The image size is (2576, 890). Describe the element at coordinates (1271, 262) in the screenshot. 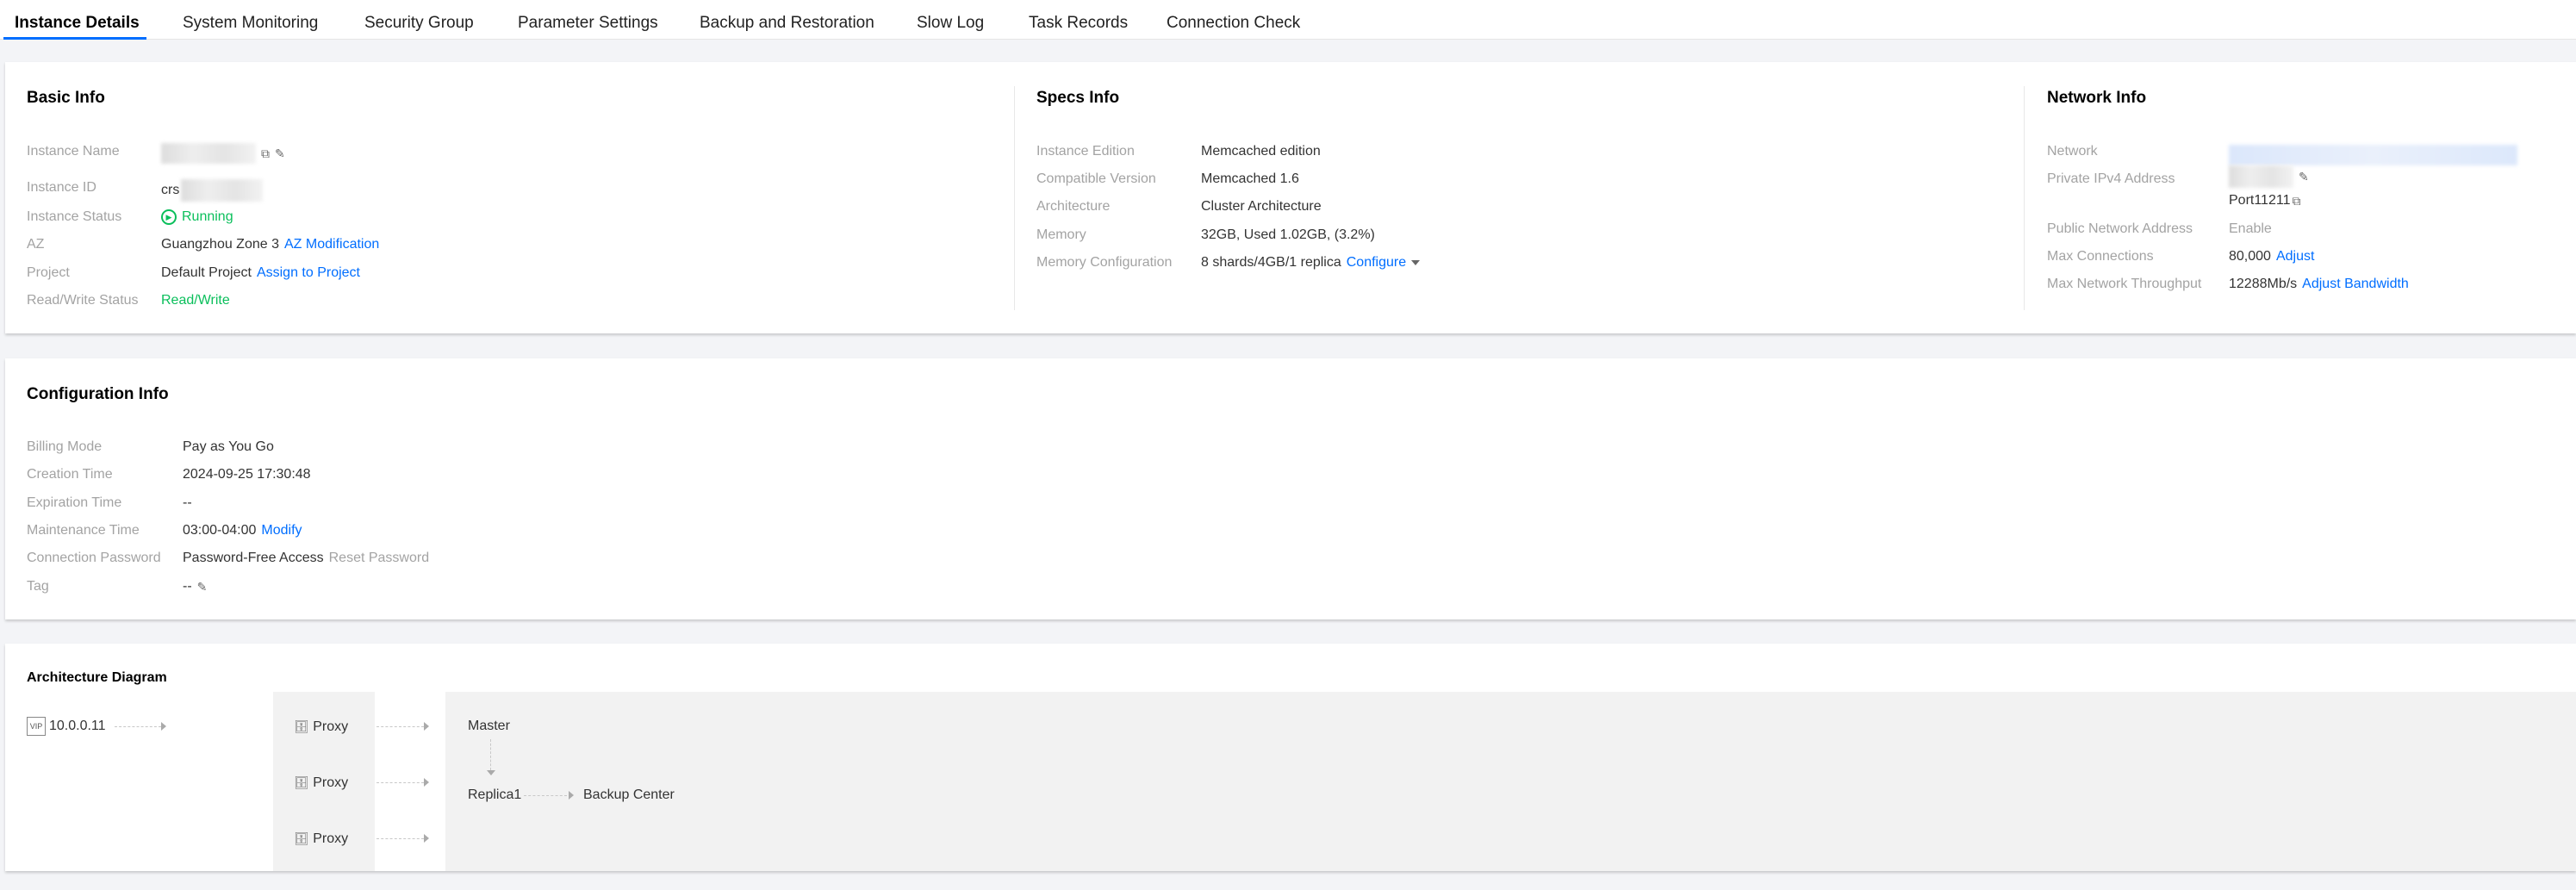

I see `memory-config-text: 8 shards/4GB/1 replica` at that location.